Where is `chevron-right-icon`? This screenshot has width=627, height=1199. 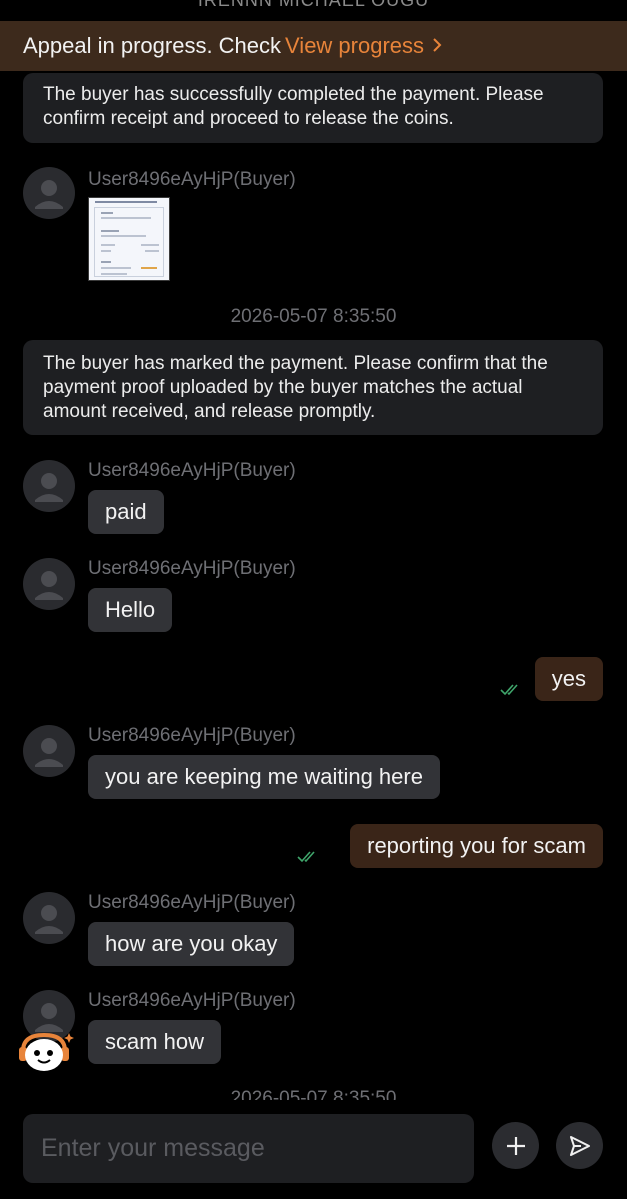 chevron-right-icon is located at coordinates (437, 46).